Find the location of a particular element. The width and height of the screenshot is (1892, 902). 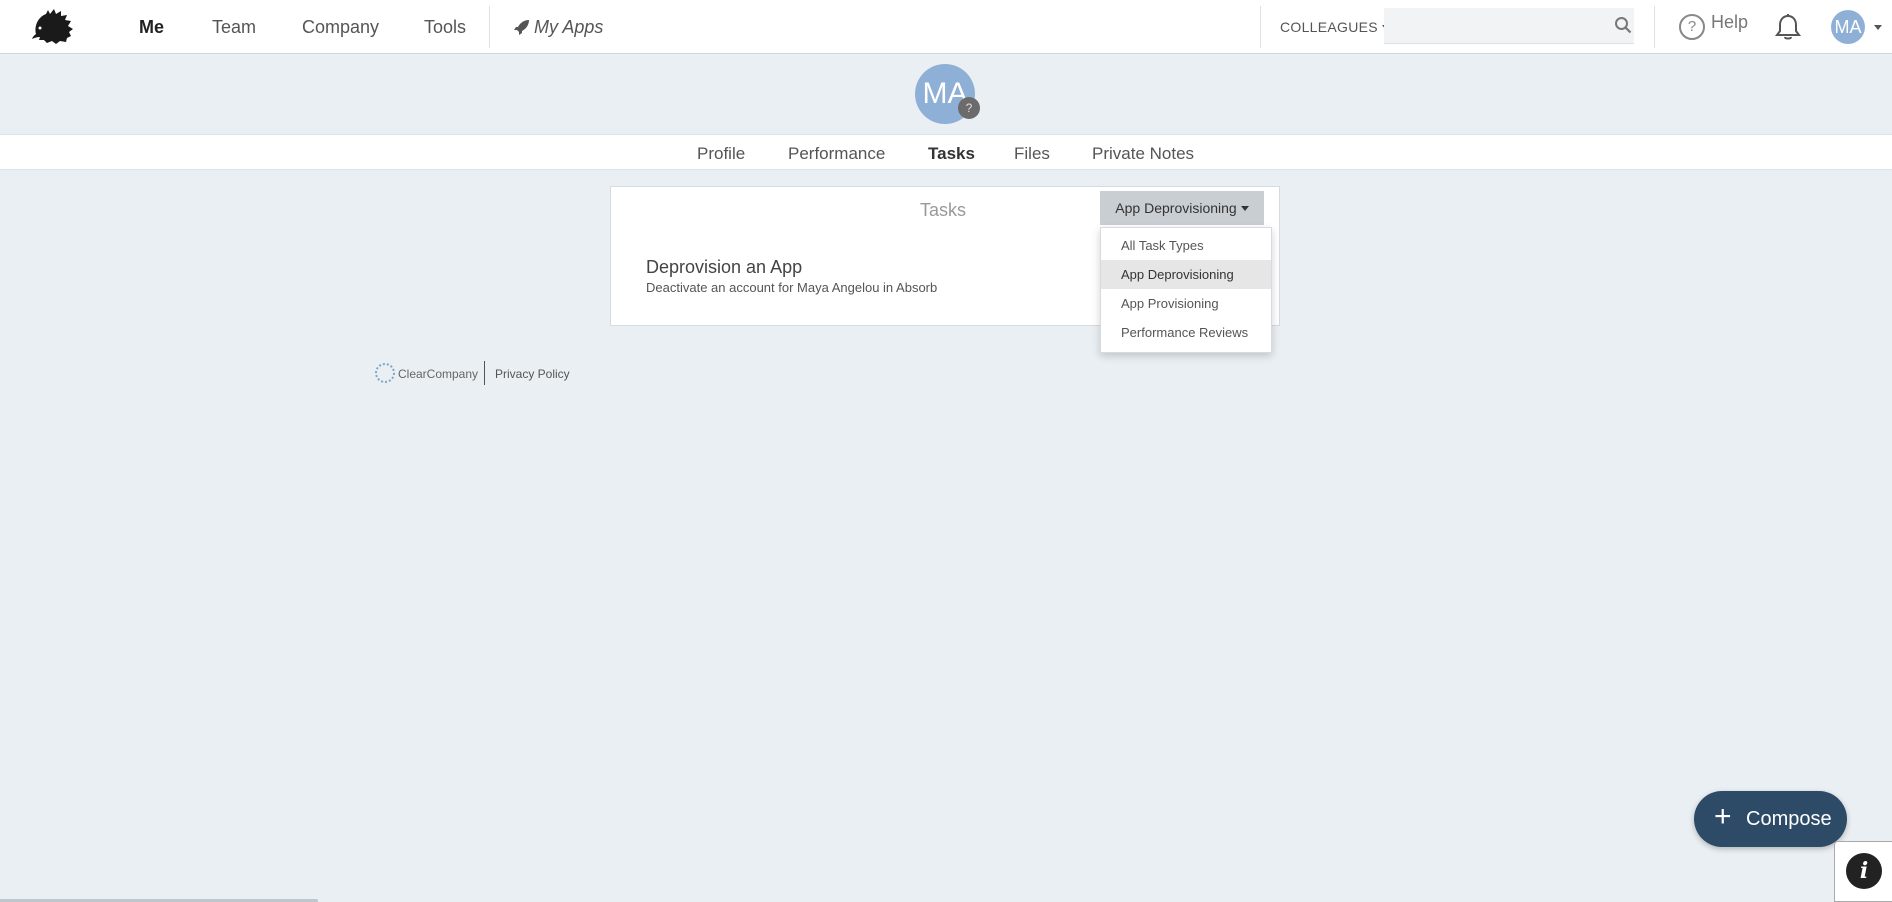

nav-company: Company is located at coordinates (340, 27).